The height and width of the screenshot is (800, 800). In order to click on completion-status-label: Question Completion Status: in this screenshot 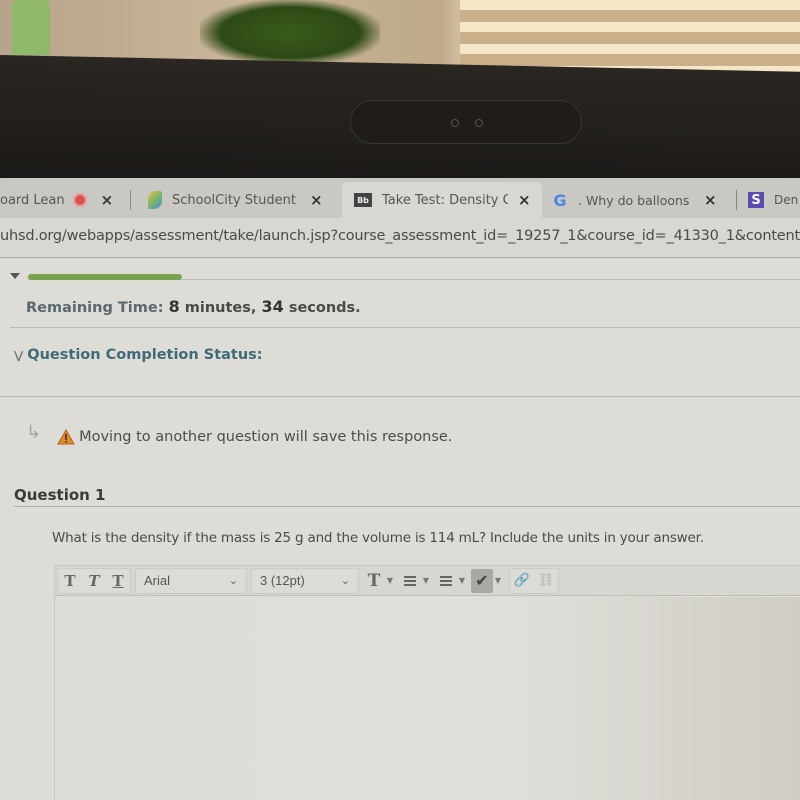, I will do `click(145, 355)`.